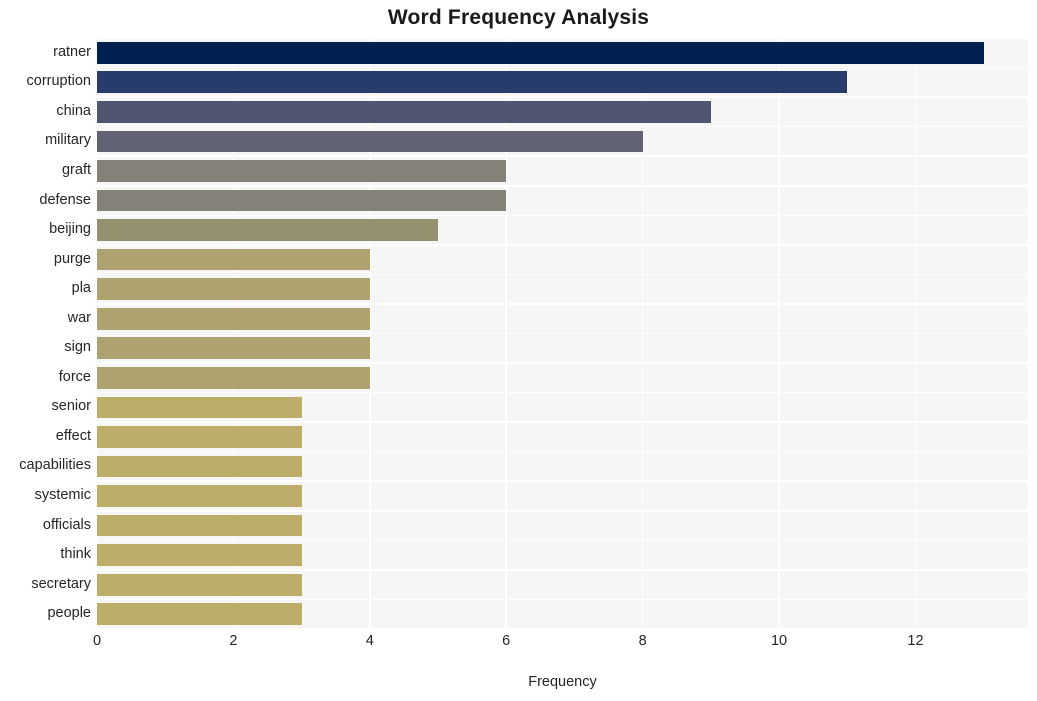 The image size is (1037, 701). What do you see at coordinates (233, 259) in the screenshot?
I see `bar-purge` at bounding box center [233, 259].